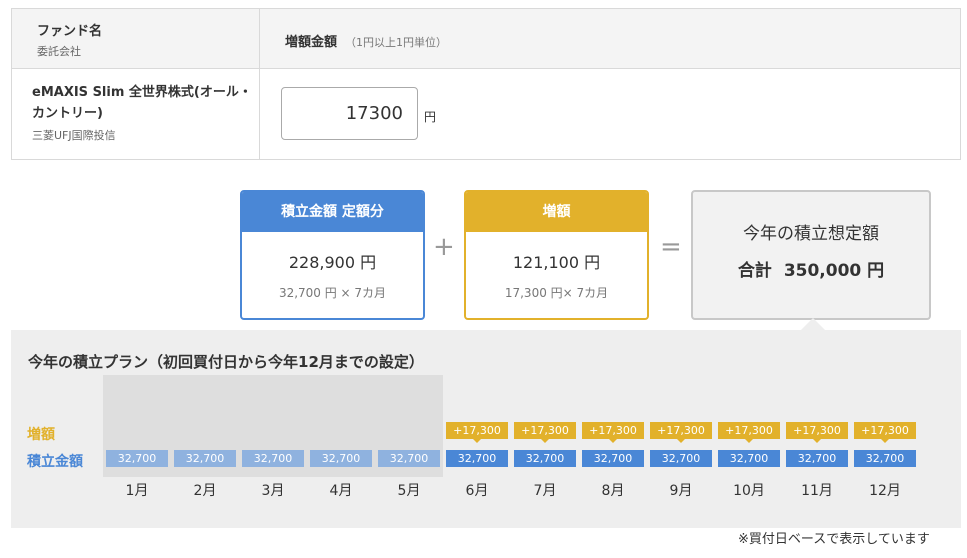  Describe the element at coordinates (813, 324) in the screenshot. I see `pointer-arrow` at that location.